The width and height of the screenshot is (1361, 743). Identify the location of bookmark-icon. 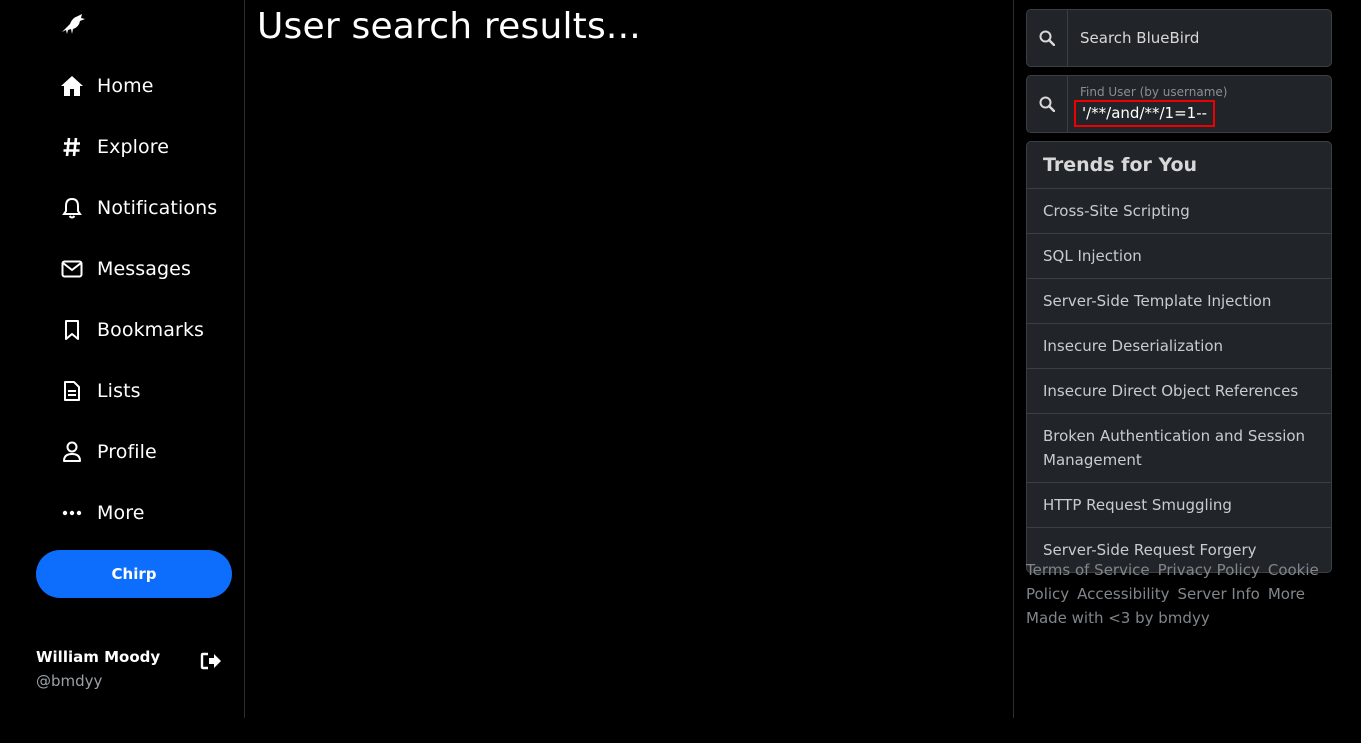
(72, 330).